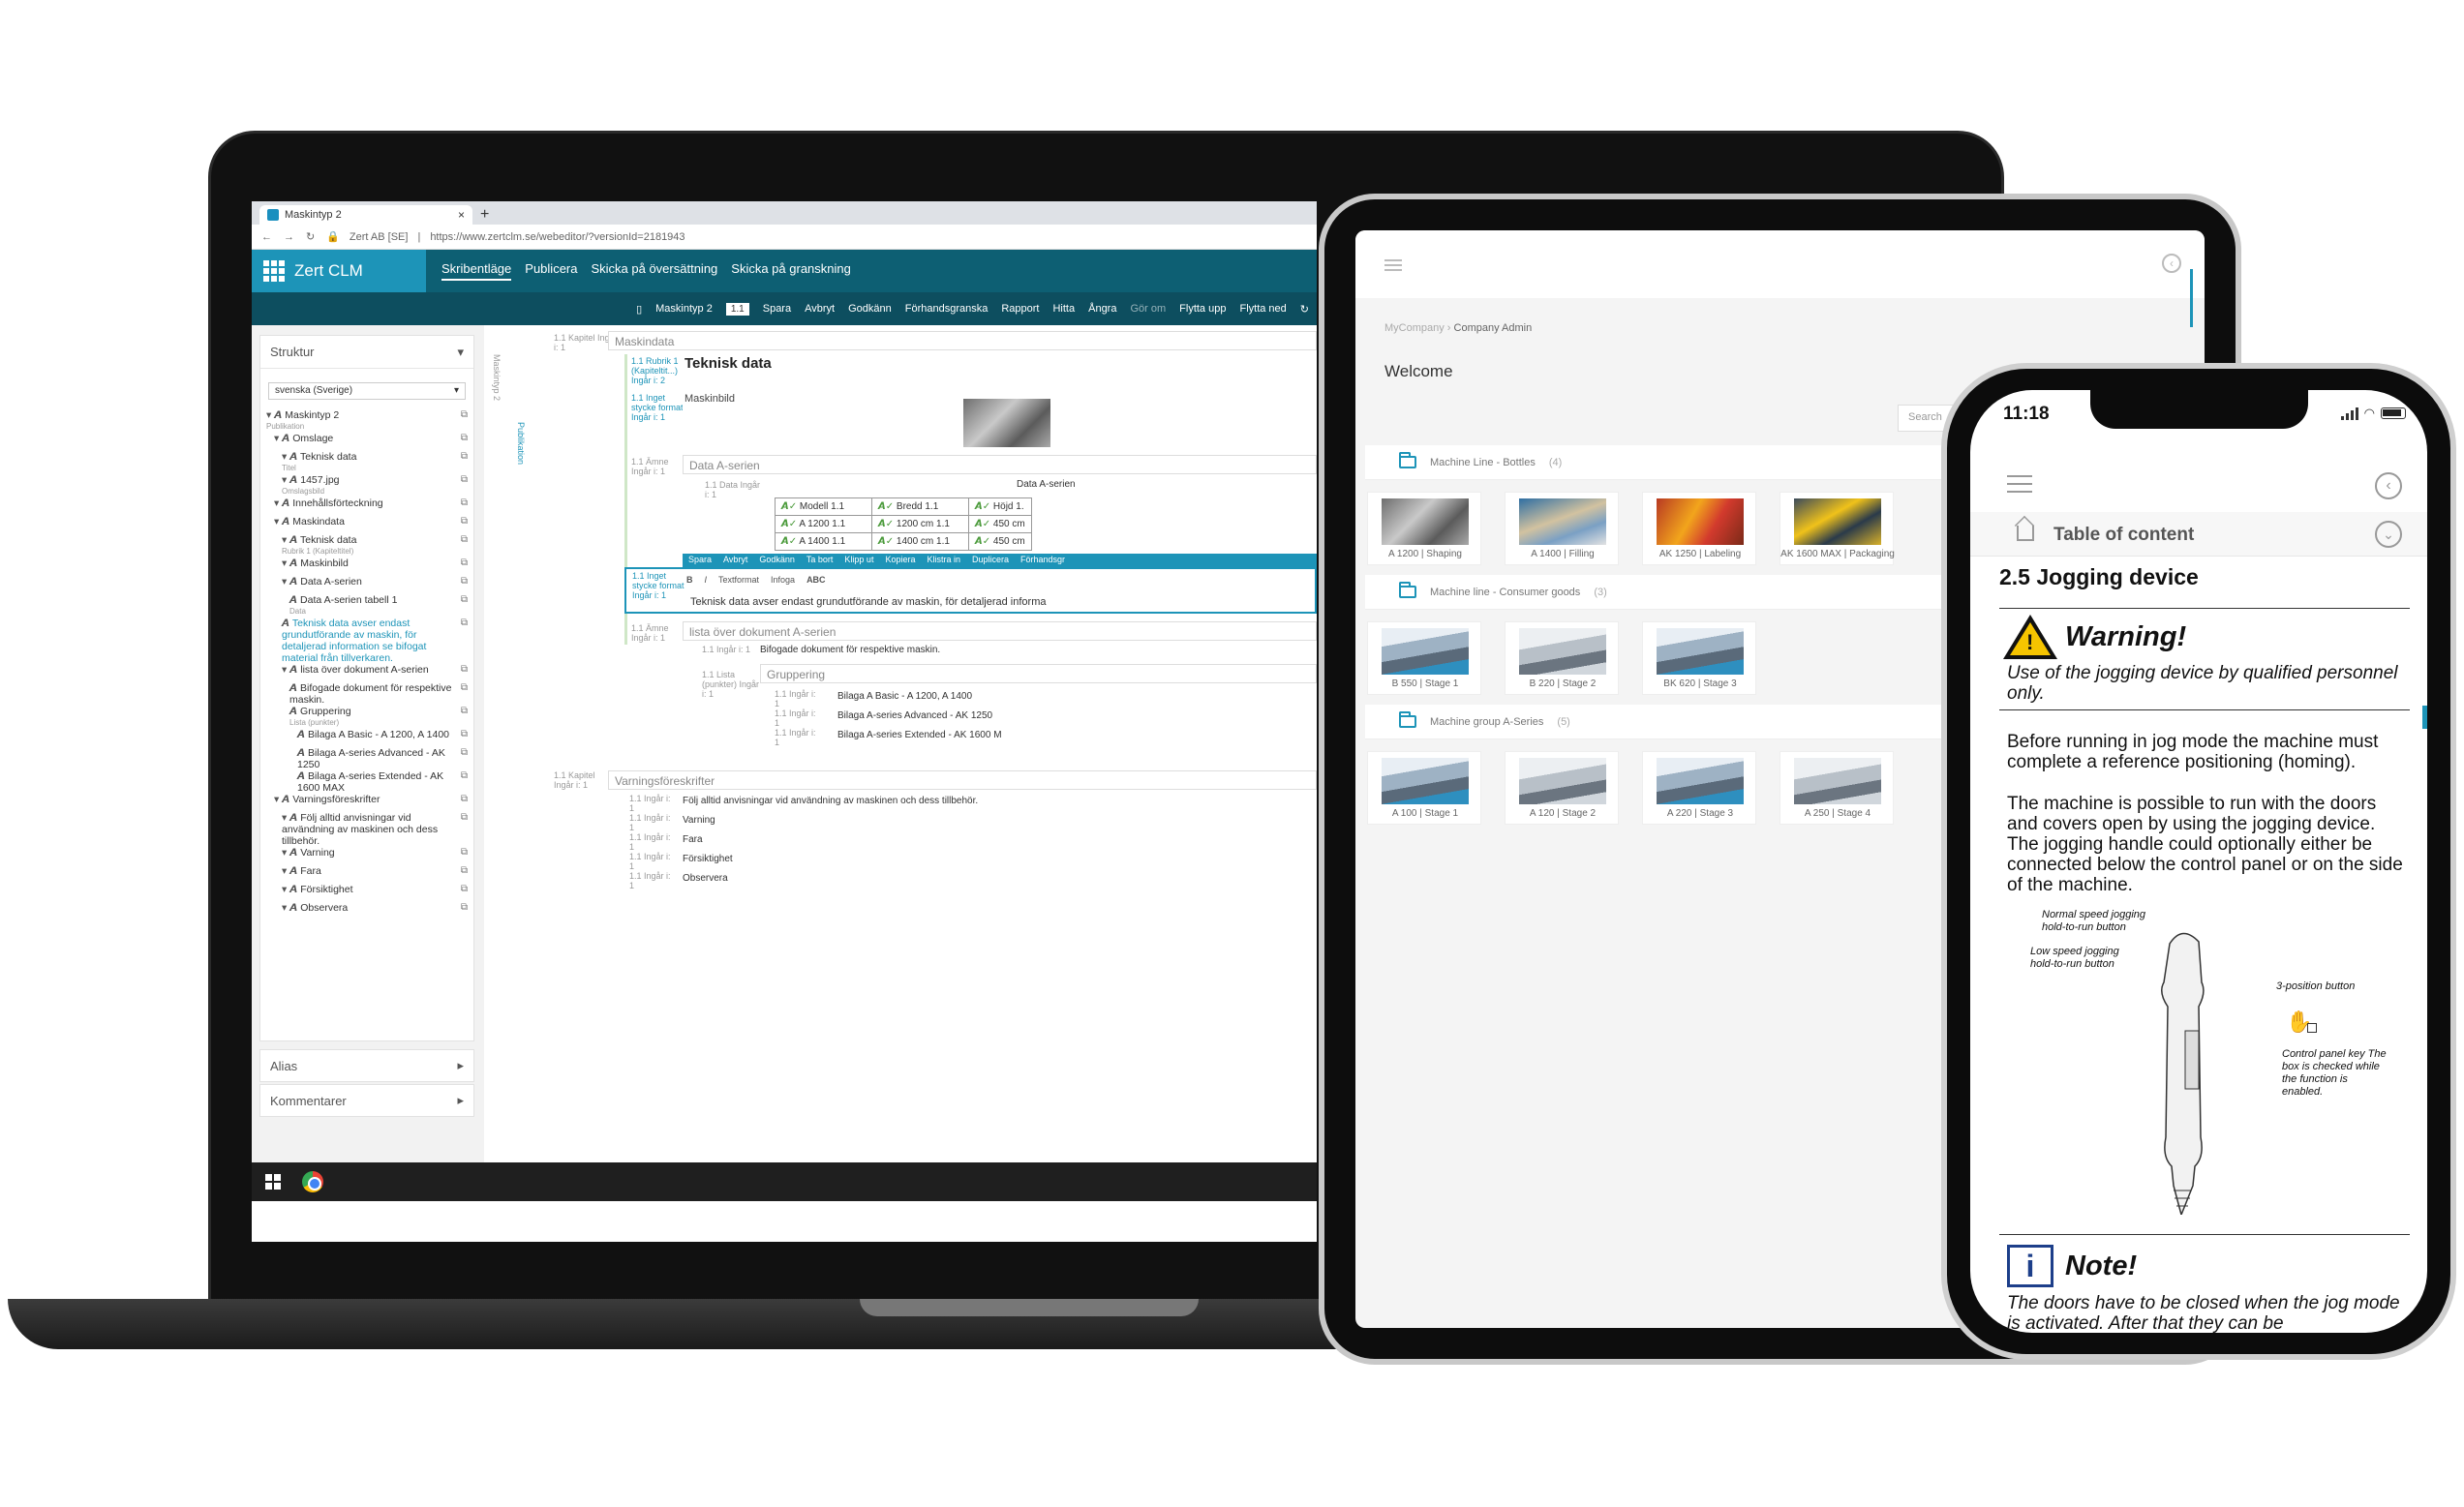 This screenshot has width=2464, height=1507. What do you see at coordinates (1304, 309) in the screenshot?
I see `refresh-icon: ↻` at bounding box center [1304, 309].